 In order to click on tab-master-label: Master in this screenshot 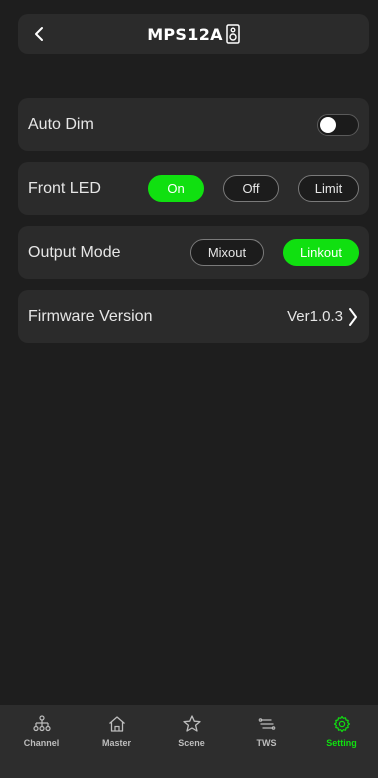, I will do `click(116, 743)`.